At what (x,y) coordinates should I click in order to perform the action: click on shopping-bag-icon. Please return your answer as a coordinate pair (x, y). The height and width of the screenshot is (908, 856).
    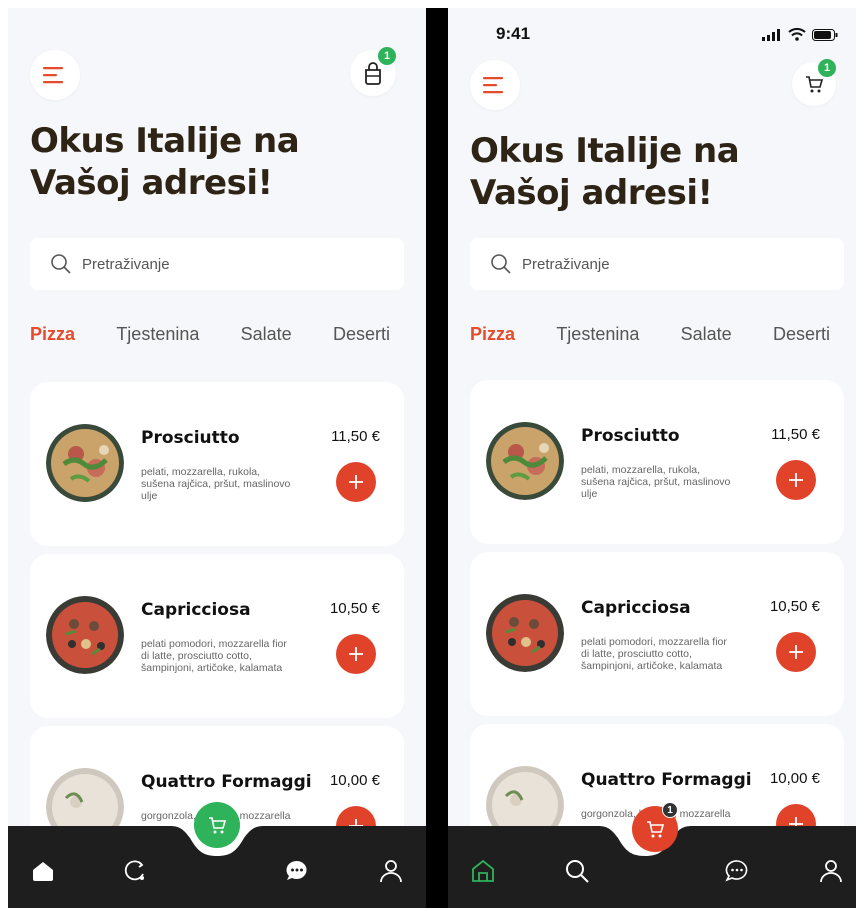
    Looking at the image, I should click on (373, 73).